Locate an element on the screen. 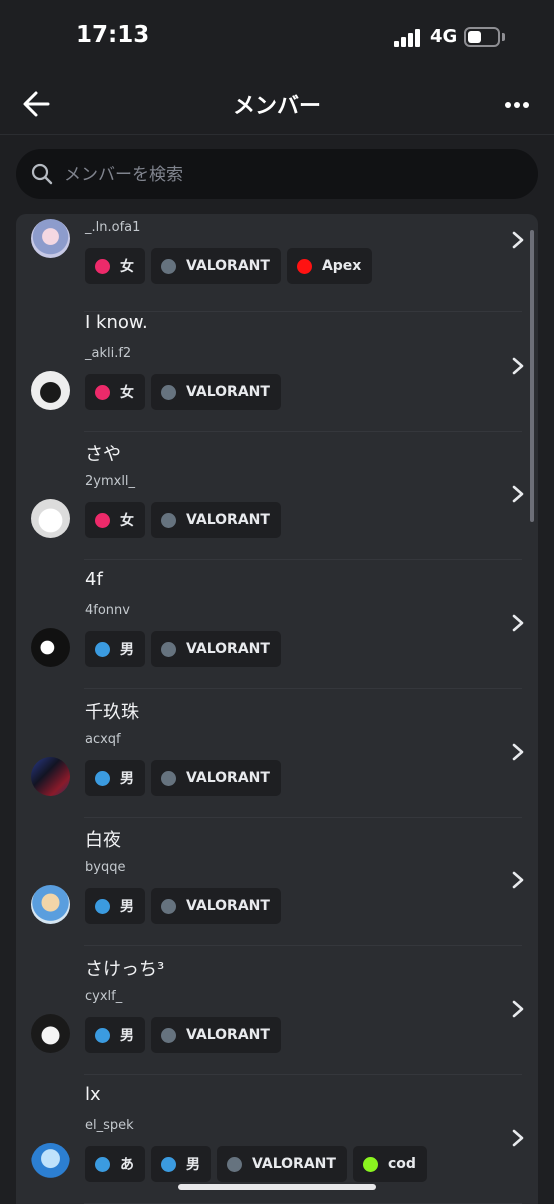 Image resolution: width=554 pixels, height=1204 pixels. member-name: lx is located at coordinates (93, 1094).